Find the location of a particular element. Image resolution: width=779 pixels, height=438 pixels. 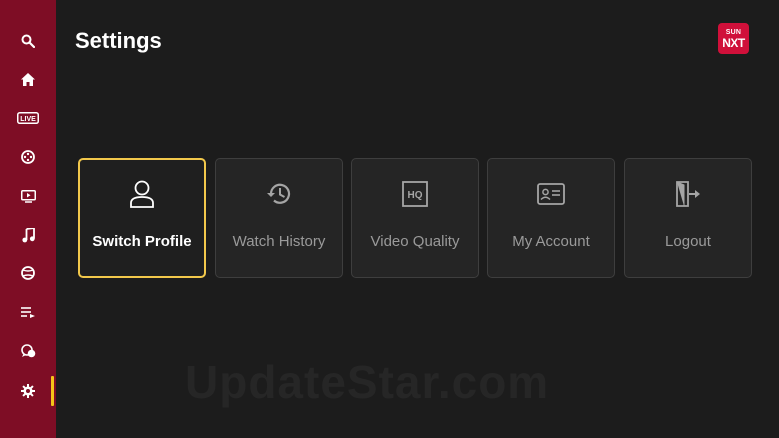

gear-icon is located at coordinates (28, 391).